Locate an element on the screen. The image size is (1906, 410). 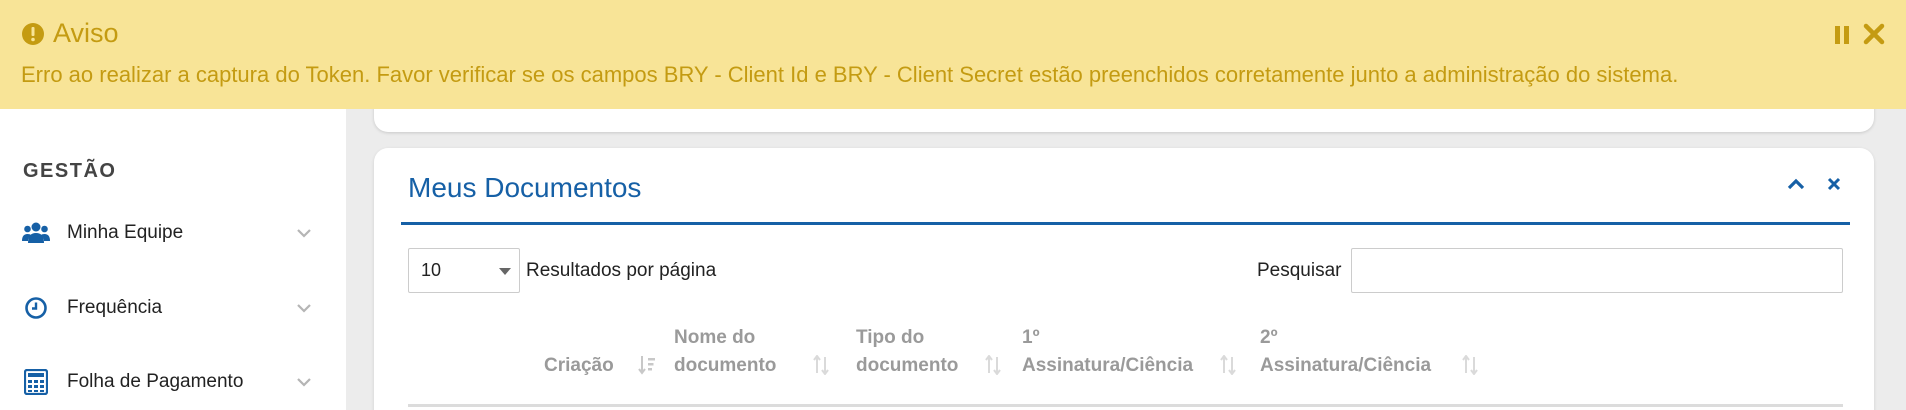
caret-down-icon is located at coordinates (505, 271).